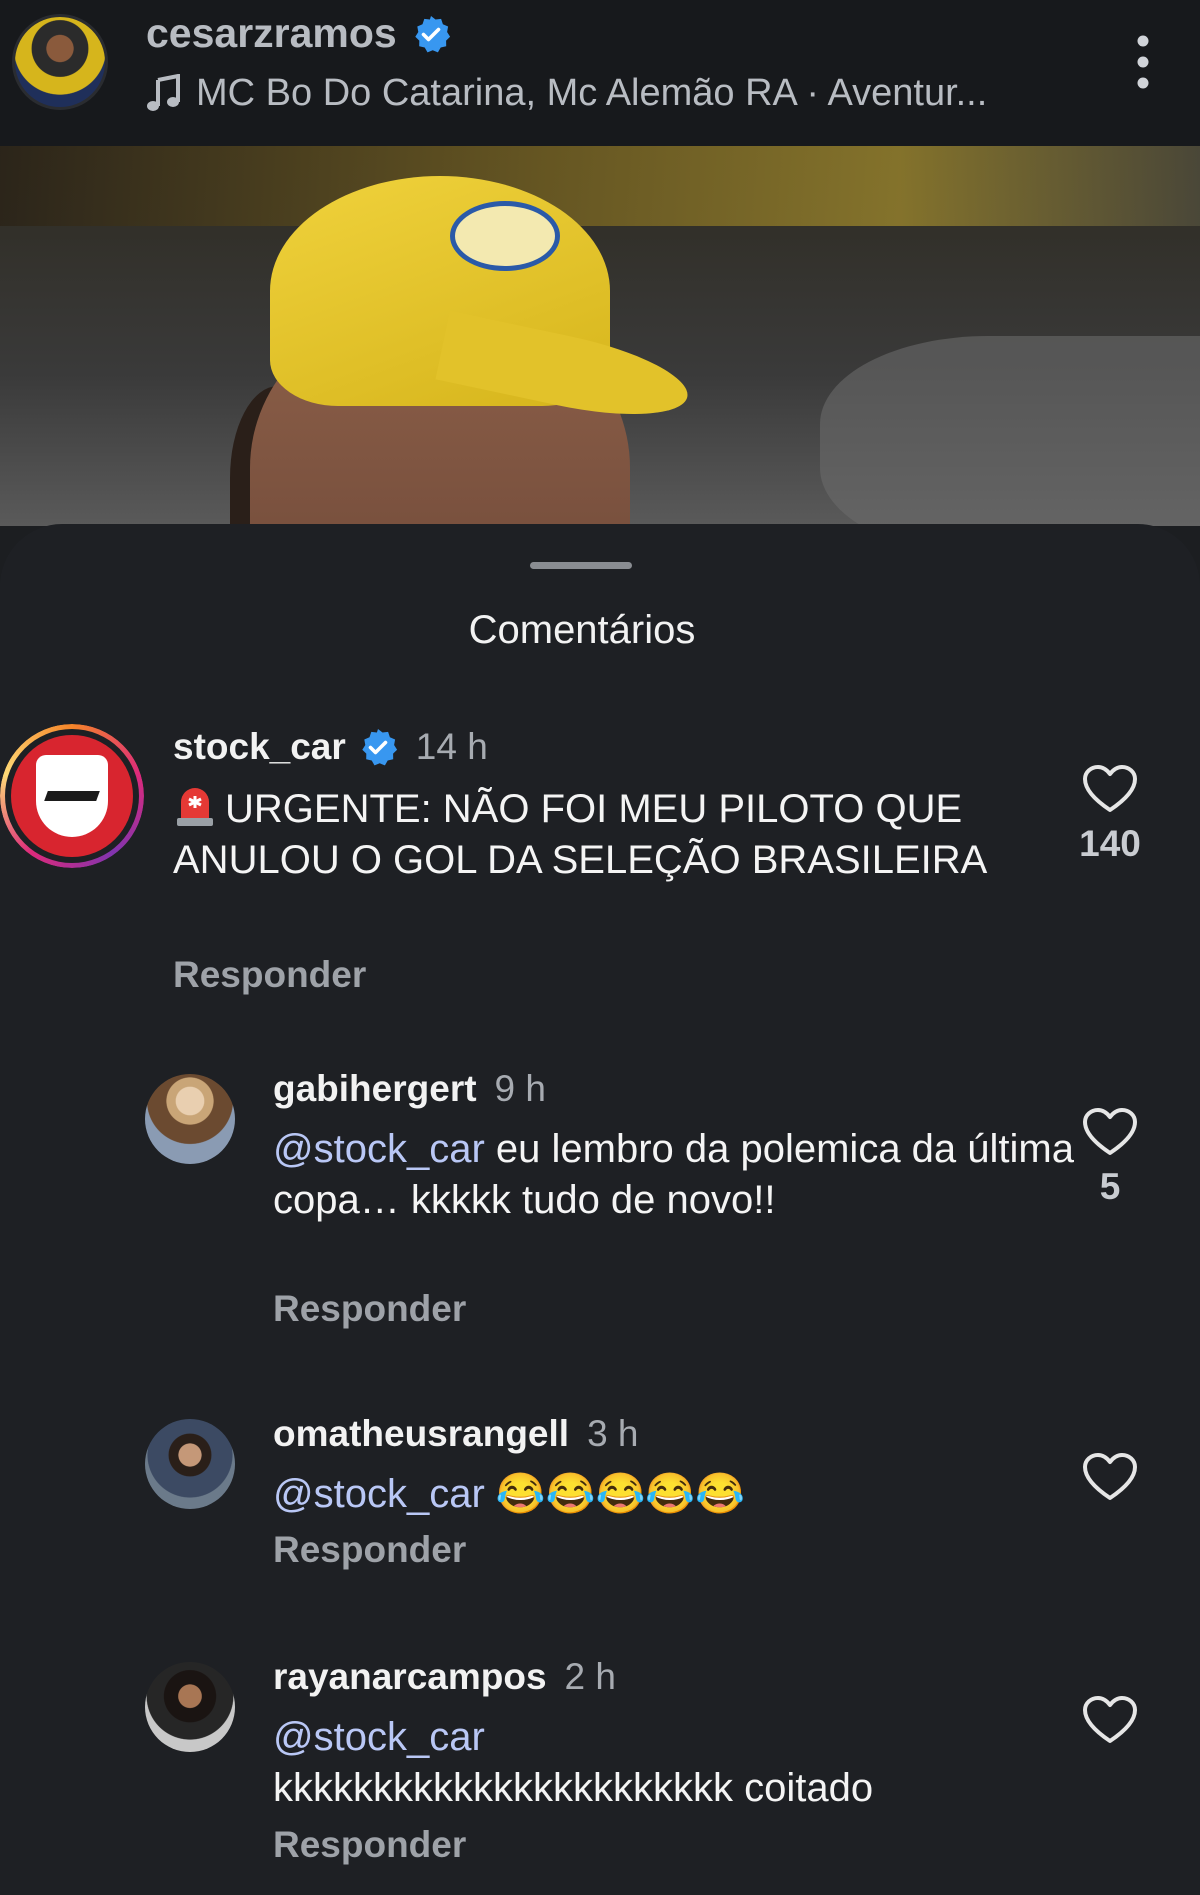 The image size is (1200, 1895). I want to click on comment-text: kkkkkkkkkkkkkkkkkkkkkkk coitado, so click(573, 1788).